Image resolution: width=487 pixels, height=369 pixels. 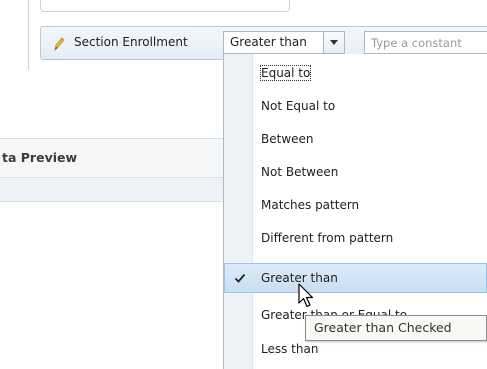 I want to click on menu-item-between: Between, so click(x=355, y=139).